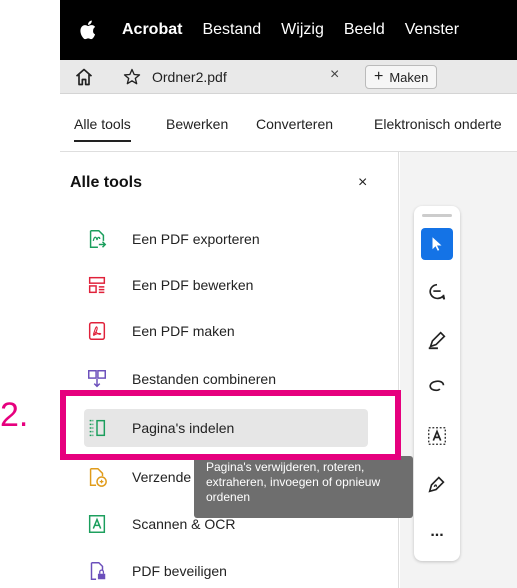 The image size is (517, 588). Describe the element at coordinates (84, 77) in the screenshot. I see `home-icon` at that location.